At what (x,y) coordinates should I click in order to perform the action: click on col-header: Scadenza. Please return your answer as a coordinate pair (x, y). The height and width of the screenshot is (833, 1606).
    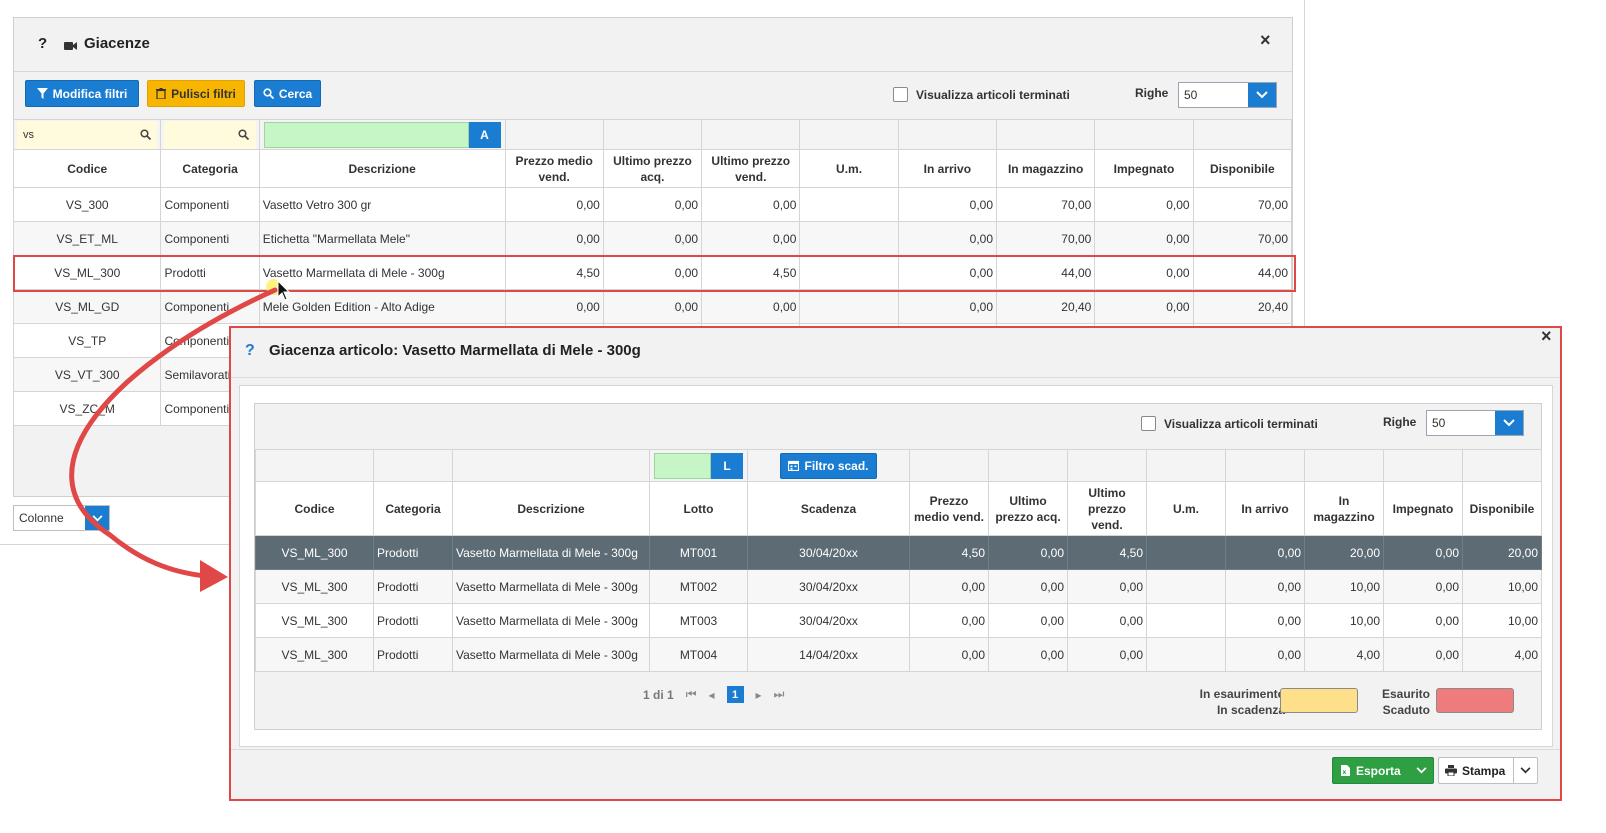
    Looking at the image, I should click on (828, 508).